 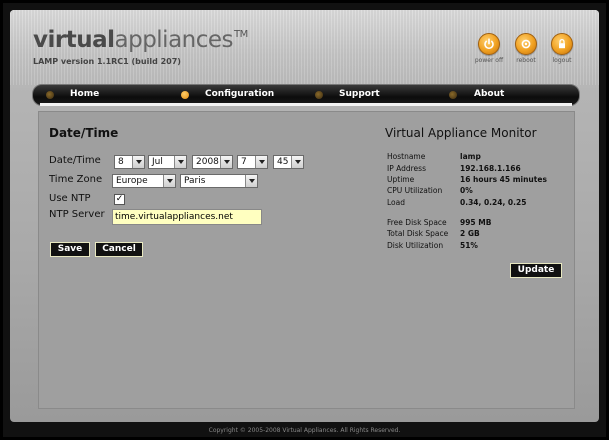 What do you see at coordinates (212, 162) in the screenshot?
I see `year-select: 2008` at bounding box center [212, 162].